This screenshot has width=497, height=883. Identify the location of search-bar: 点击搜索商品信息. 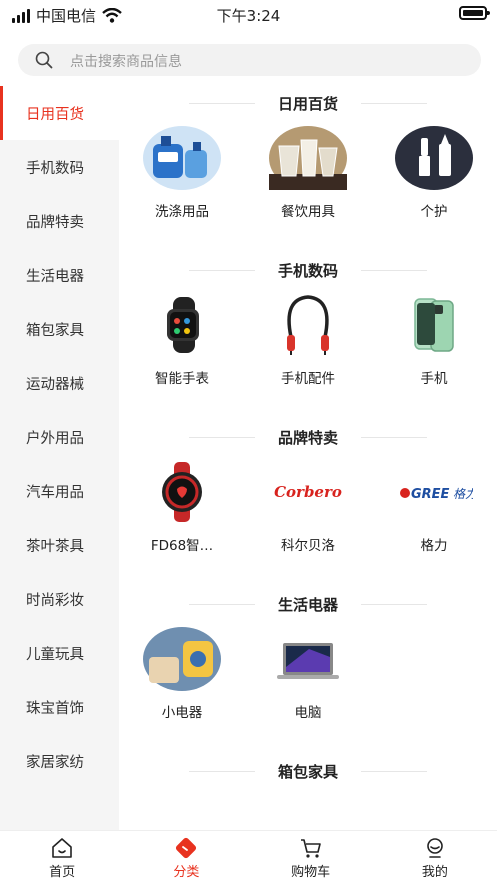
(249, 60).